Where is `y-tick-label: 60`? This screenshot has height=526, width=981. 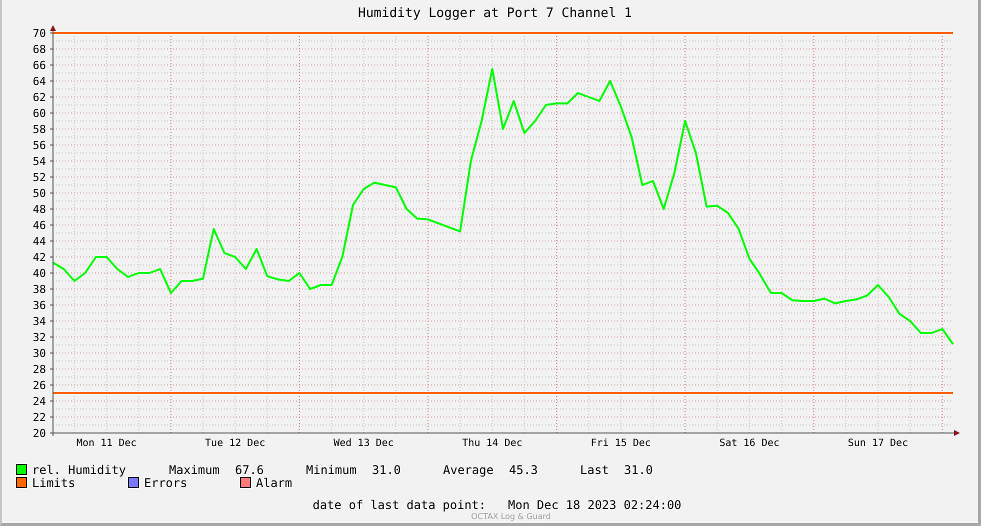
y-tick-label: 60 is located at coordinates (39, 113).